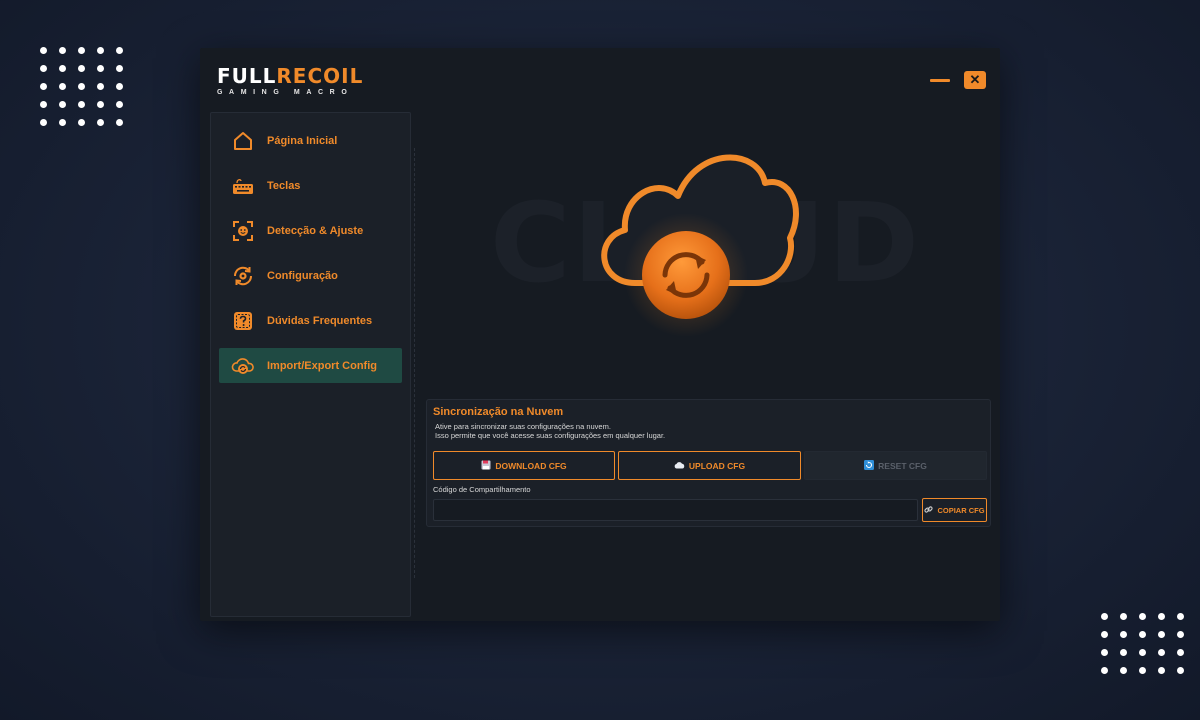 The height and width of the screenshot is (720, 1200). What do you see at coordinates (247, 76) in the screenshot?
I see `logo-text-white: FULL` at bounding box center [247, 76].